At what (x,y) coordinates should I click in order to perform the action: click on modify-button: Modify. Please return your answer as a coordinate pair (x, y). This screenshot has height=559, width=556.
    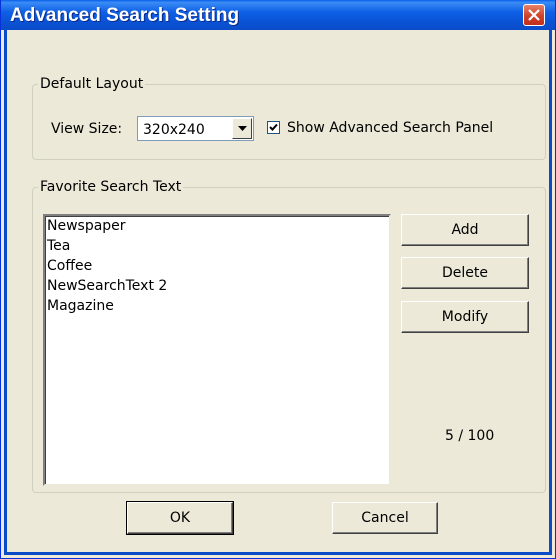
    Looking at the image, I should click on (465, 317).